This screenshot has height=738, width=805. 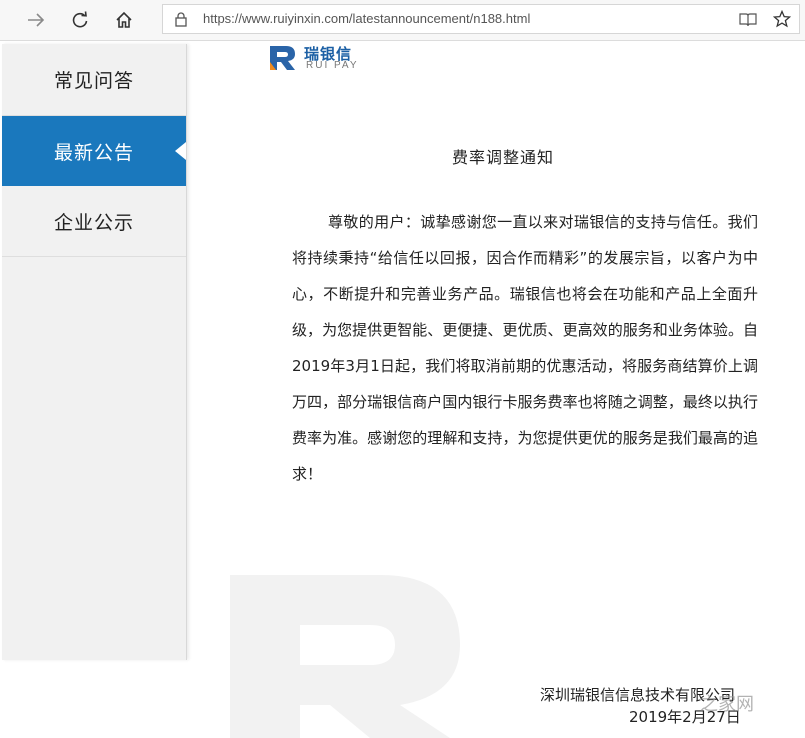 I want to click on ruipay-logo: 瑞银信 RUI PAY, so click(x=323, y=59).